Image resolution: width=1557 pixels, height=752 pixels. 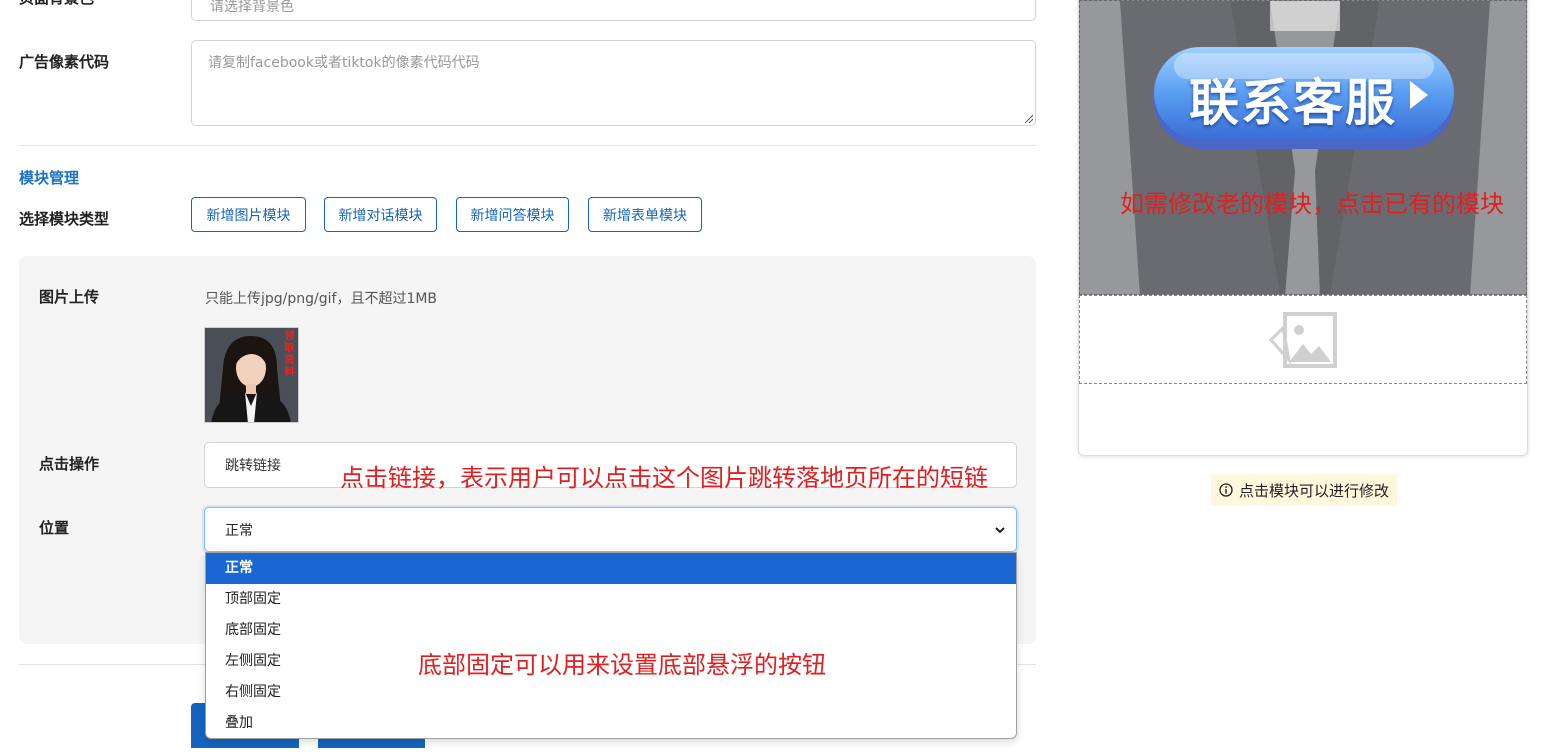 What do you see at coordinates (69, 464) in the screenshot?
I see `click-action-label: 点击操作` at bounding box center [69, 464].